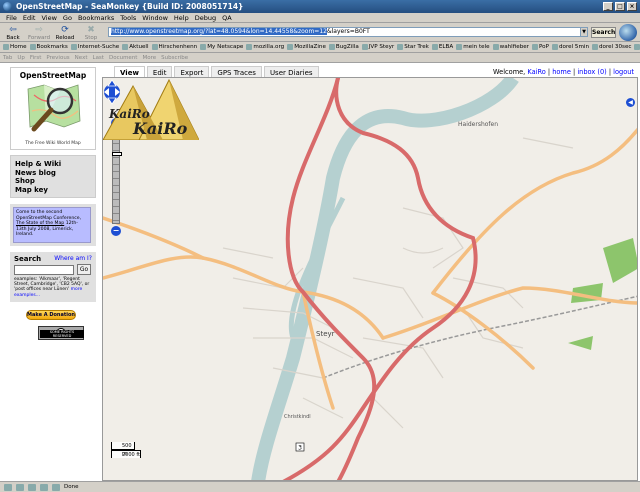  What do you see at coordinates (11, 18) in the screenshot?
I see `menu-file: File` at bounding box center [11, 18].